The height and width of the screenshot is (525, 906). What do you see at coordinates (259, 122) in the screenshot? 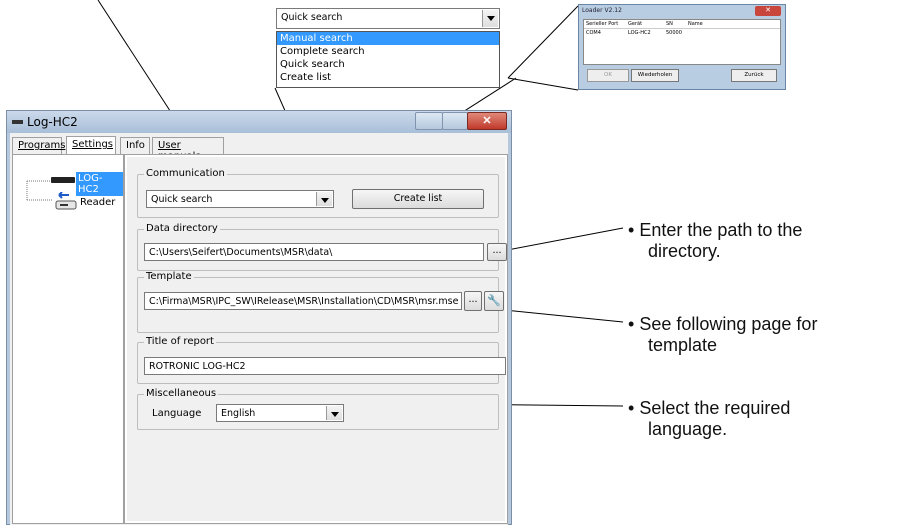
I see `window-titlebar: Log-HC2 ✕` at bounding box center [259, 122].